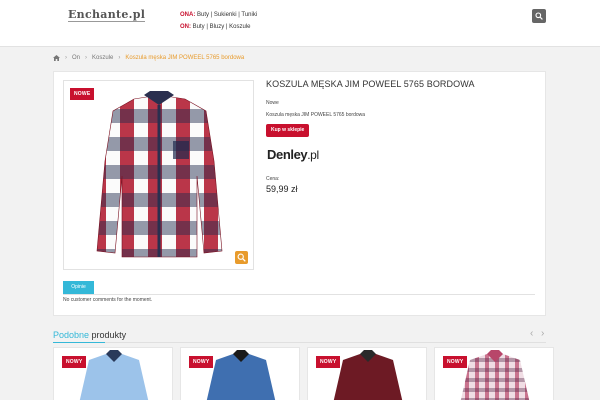 This screenshot has width=600, height=400. I want to click on search-icon, so click(539, 16).